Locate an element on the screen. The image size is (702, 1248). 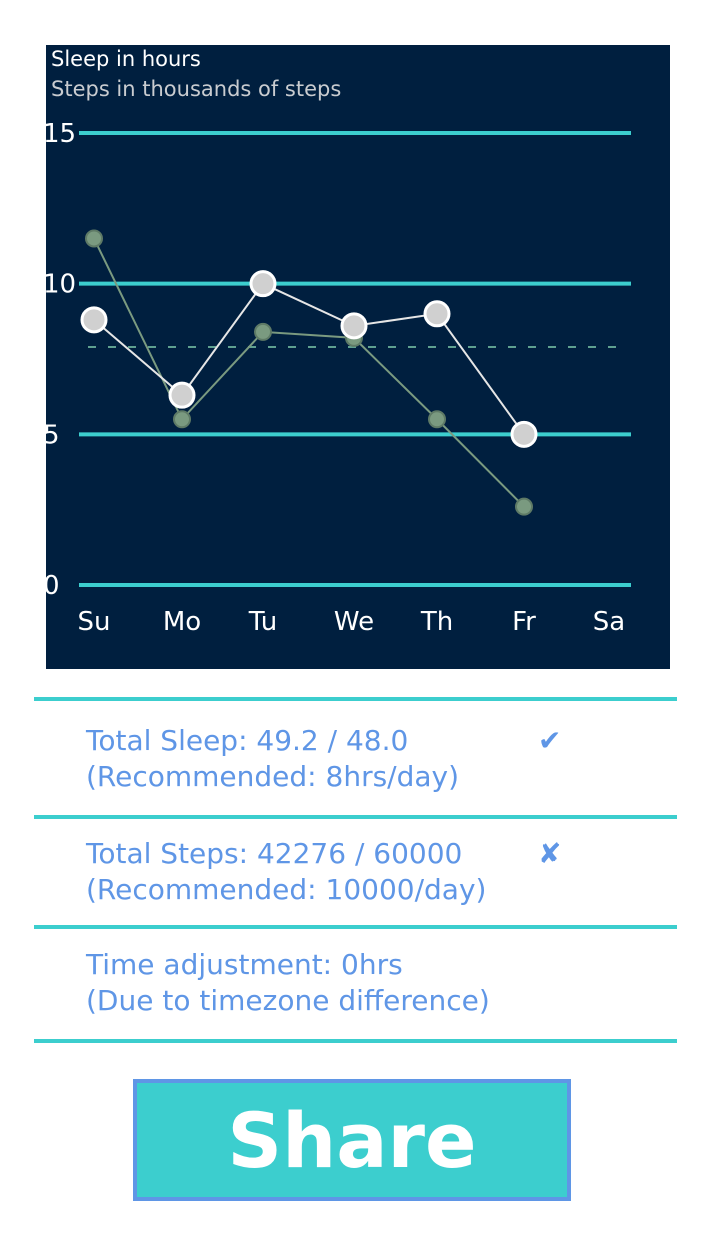
x-tick-label: Sa is located at coordinates (609, 622).